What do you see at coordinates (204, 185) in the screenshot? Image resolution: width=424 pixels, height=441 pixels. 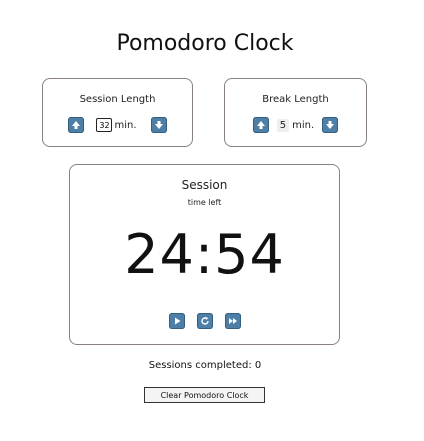 I see `timer-mode-label: Session` at bounding box center [204, 185].